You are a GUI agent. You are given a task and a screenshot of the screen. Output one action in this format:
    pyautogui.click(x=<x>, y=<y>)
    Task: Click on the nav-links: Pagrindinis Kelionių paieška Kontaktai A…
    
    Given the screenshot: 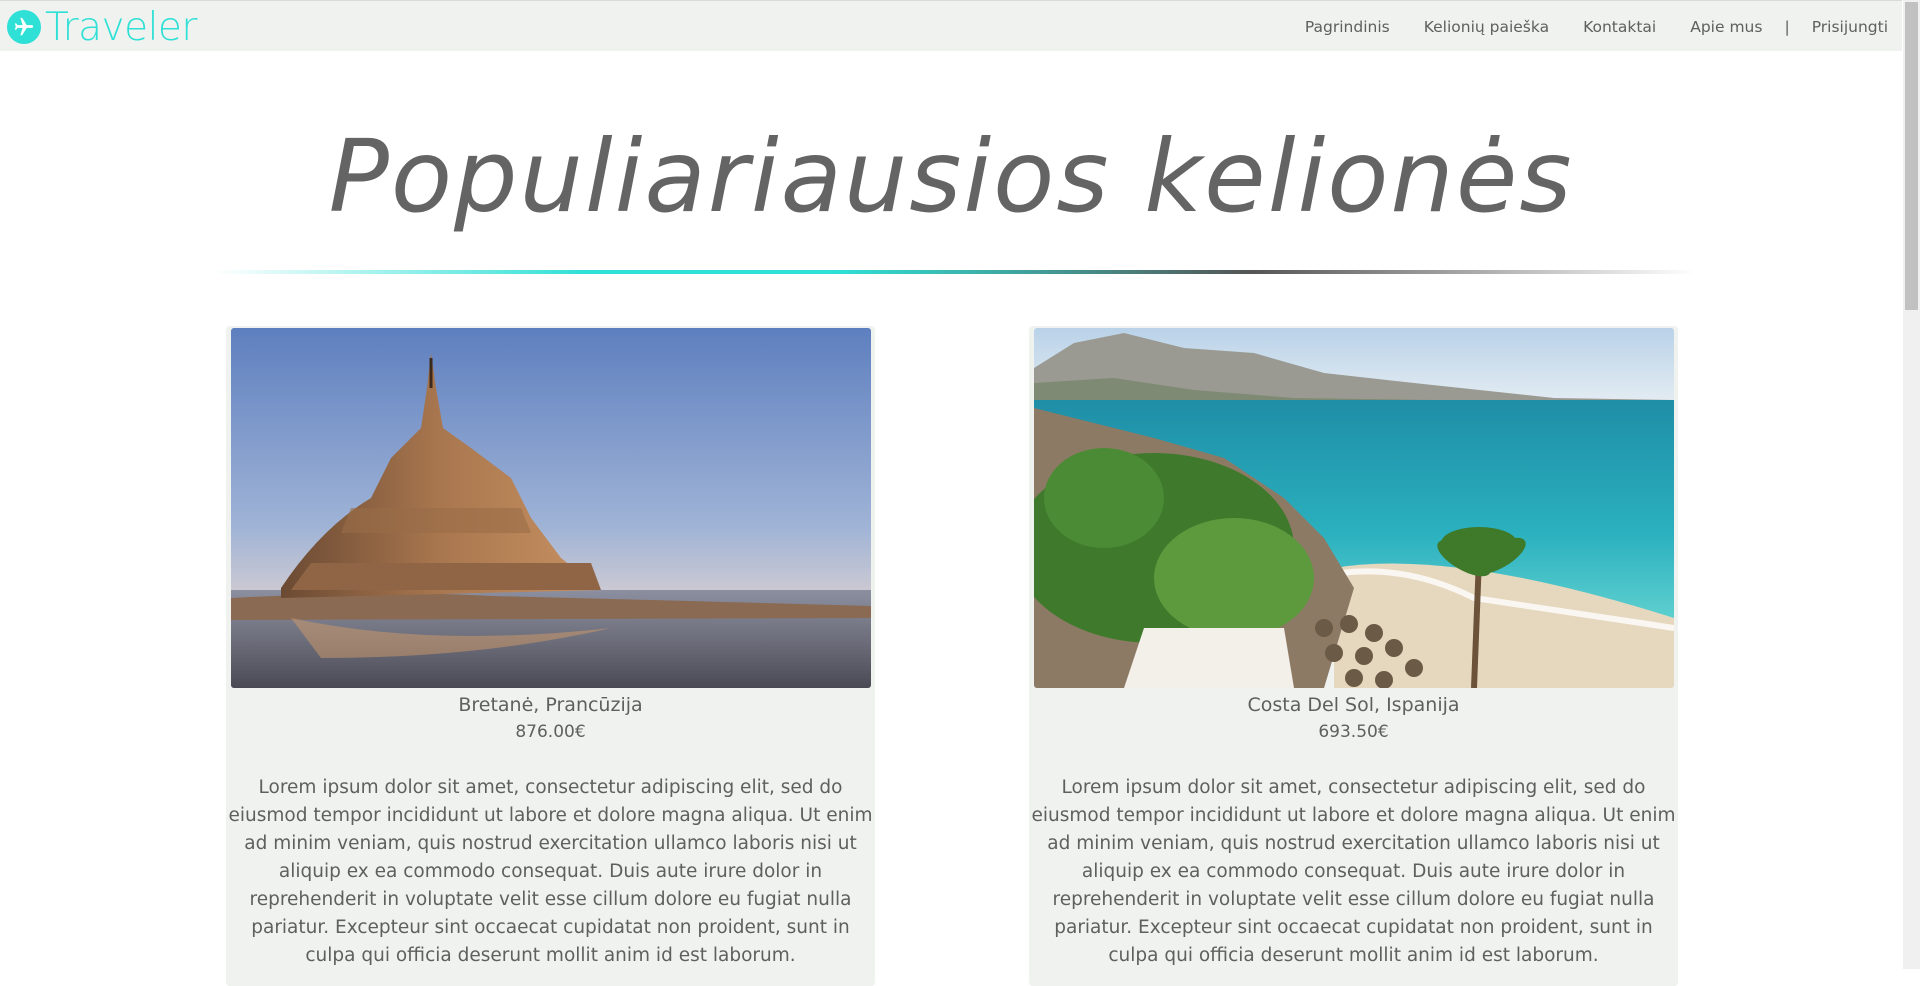 What is the action you would take?
    pyautogui.click(x=1579, y=26)
    